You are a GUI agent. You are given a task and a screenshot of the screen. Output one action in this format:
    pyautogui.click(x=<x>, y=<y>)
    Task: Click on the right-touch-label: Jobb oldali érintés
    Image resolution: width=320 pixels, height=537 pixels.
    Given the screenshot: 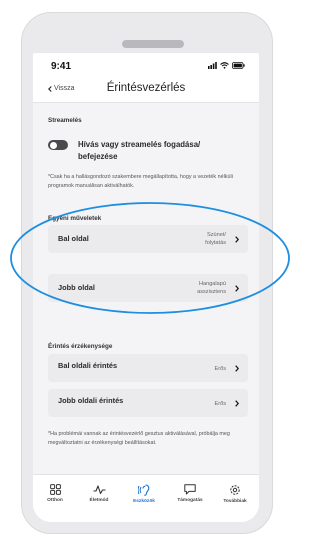 What is the action you would take?
    pyautogui.click(x=91, y=400)
    